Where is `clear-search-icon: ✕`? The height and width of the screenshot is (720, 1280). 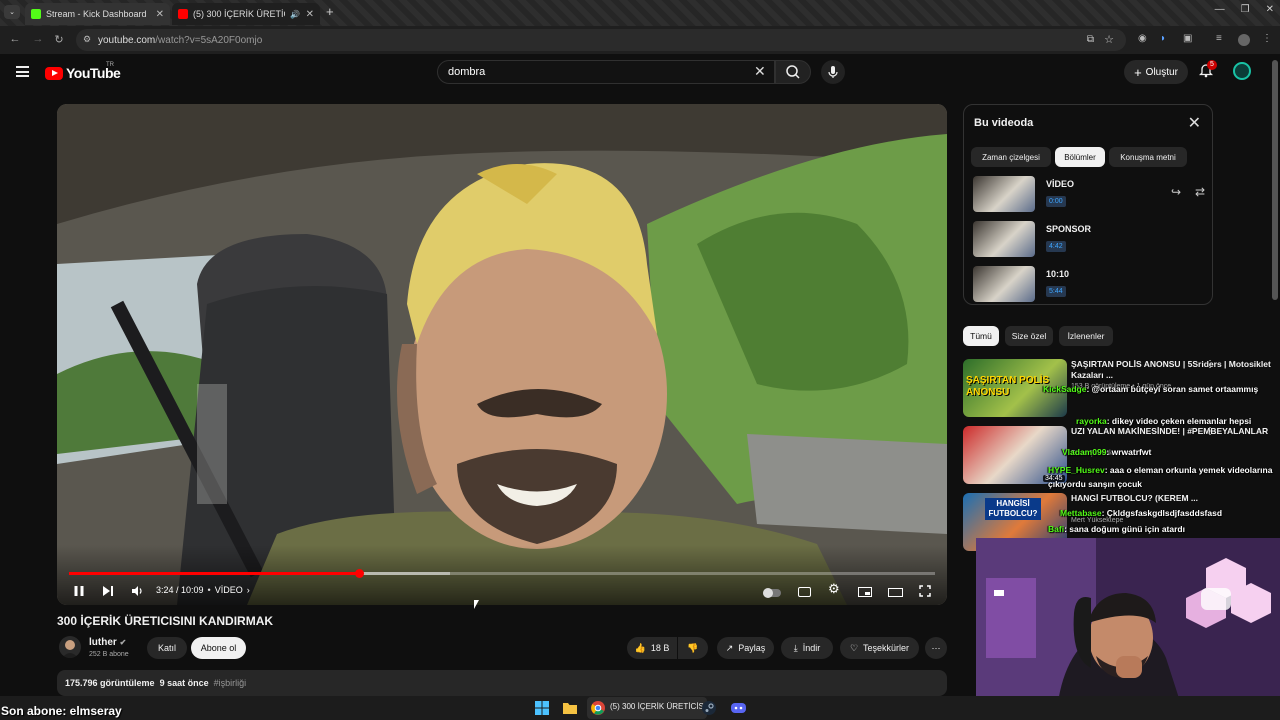
clear-search-icon: ✕ is located at coordinates (760, 71).